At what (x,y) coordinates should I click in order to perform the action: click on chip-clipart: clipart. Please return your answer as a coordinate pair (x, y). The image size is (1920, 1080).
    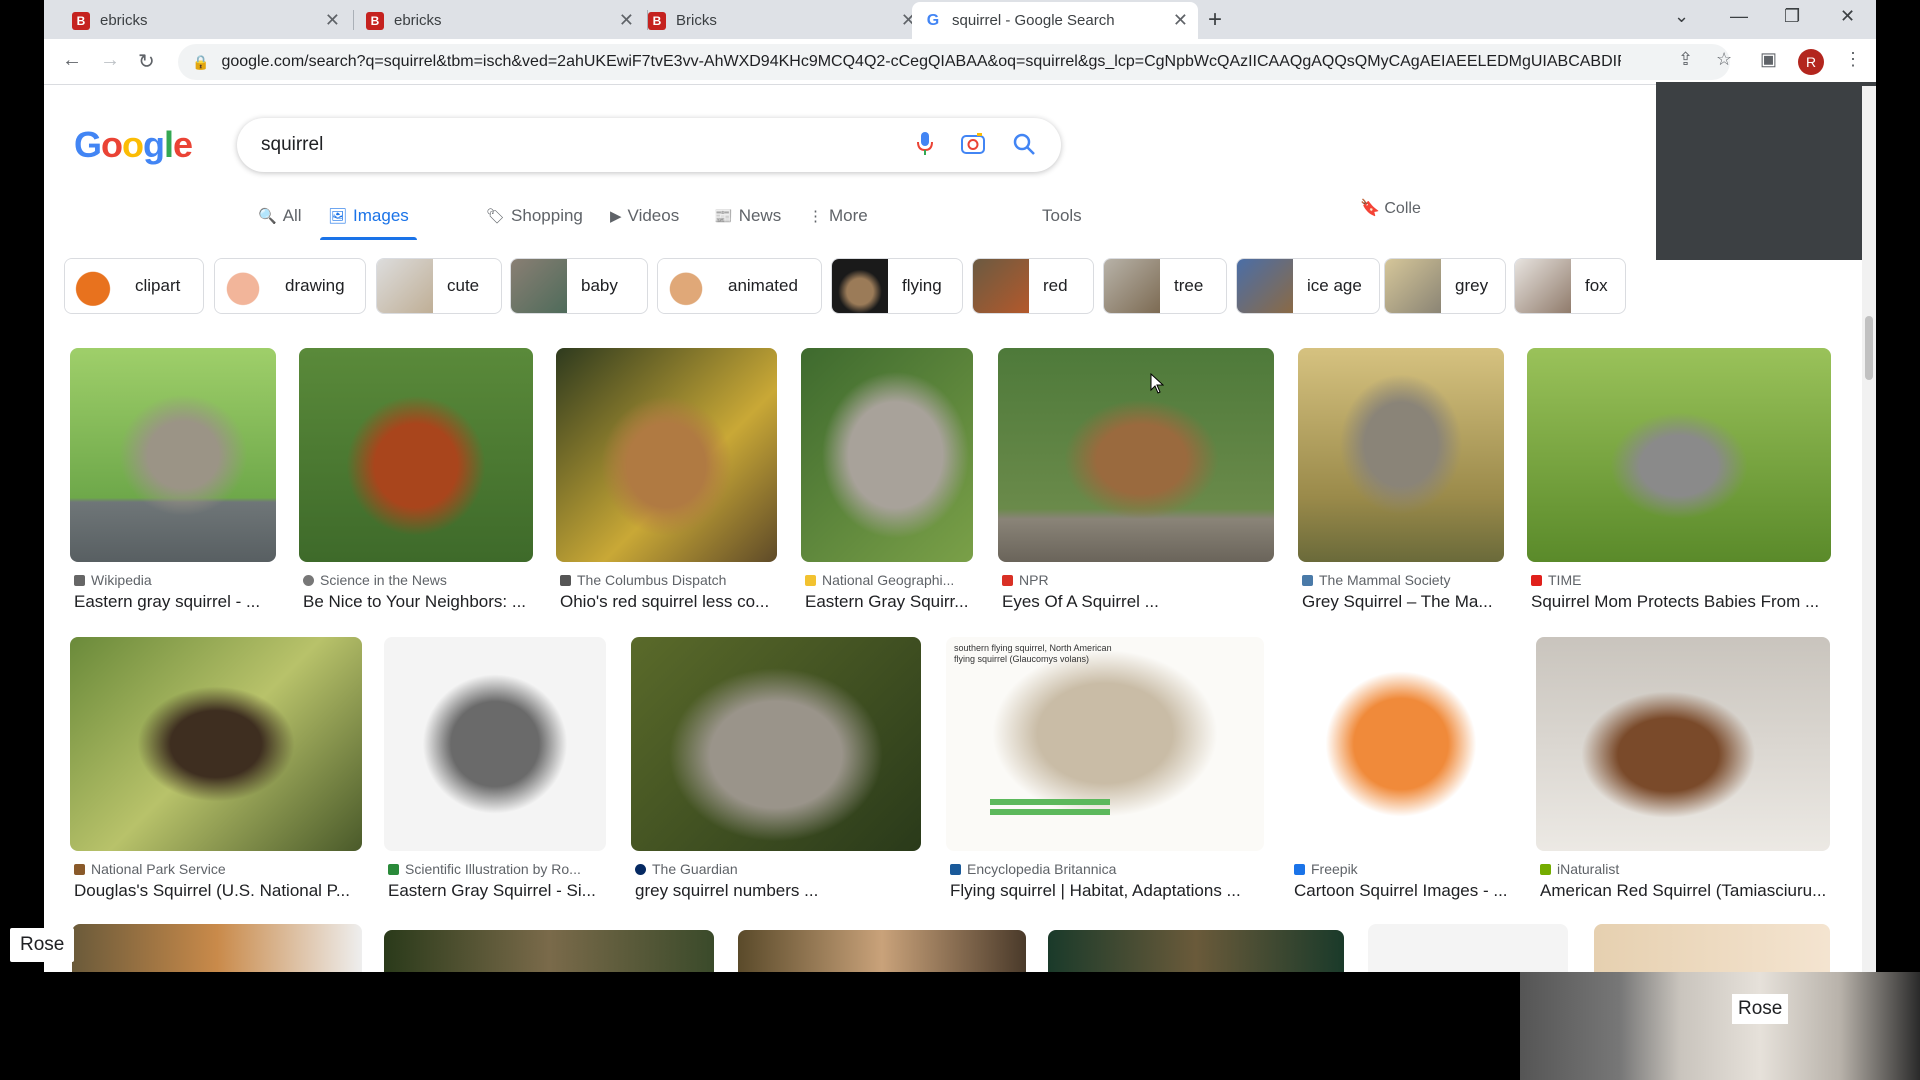
    Looking at the image, I should click on (134, 286).